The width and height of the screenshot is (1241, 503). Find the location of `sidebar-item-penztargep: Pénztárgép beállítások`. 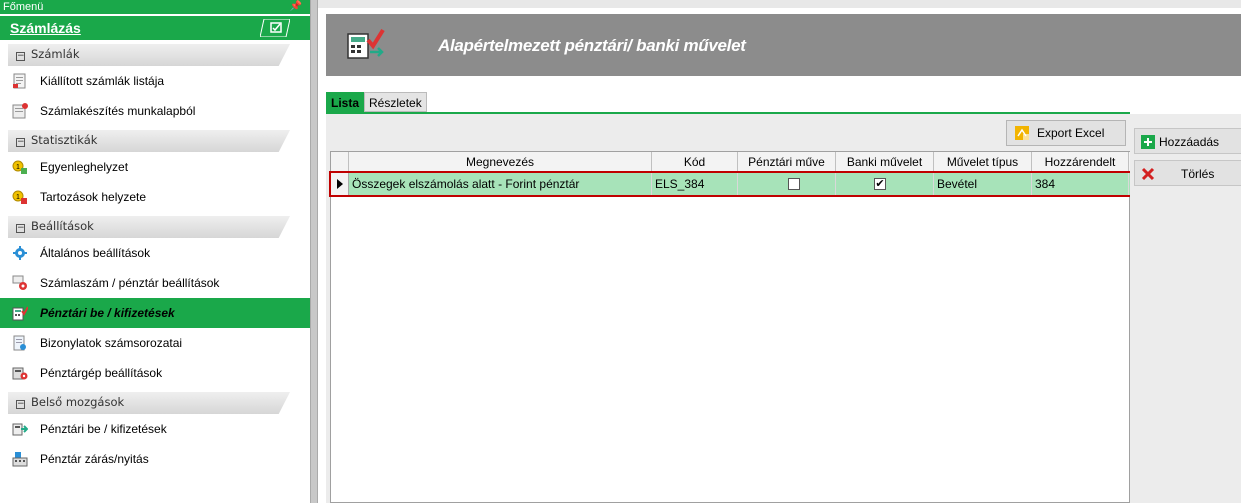

sidebar-item-penztargep: Pénztárgép beállítások is located at coordinates (155, 373).